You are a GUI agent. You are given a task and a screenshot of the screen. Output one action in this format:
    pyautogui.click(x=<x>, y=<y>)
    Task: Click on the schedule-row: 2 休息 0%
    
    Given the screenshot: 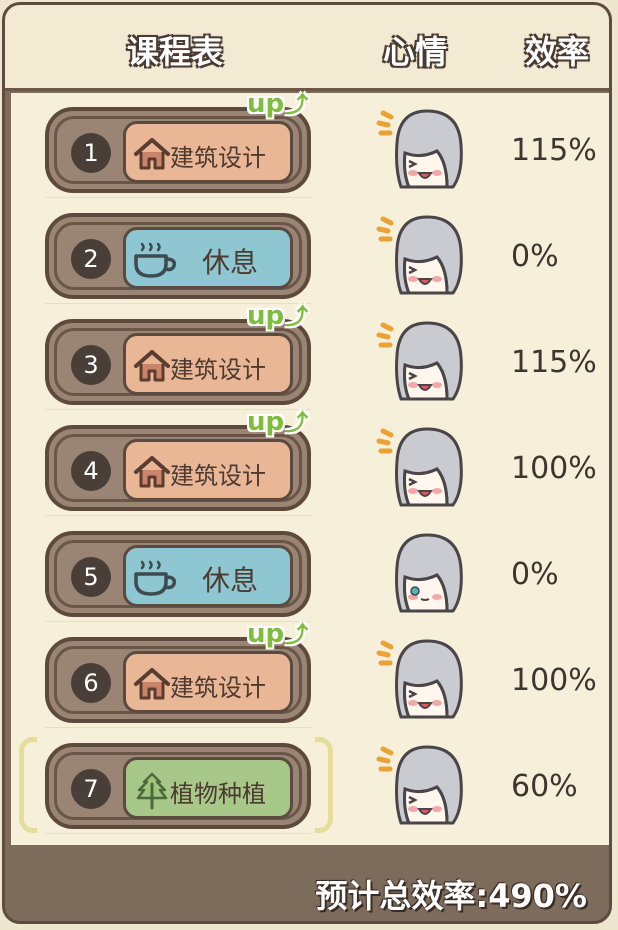 What is the action you would take?
    pyautogui.click(x=310, y=252)
    